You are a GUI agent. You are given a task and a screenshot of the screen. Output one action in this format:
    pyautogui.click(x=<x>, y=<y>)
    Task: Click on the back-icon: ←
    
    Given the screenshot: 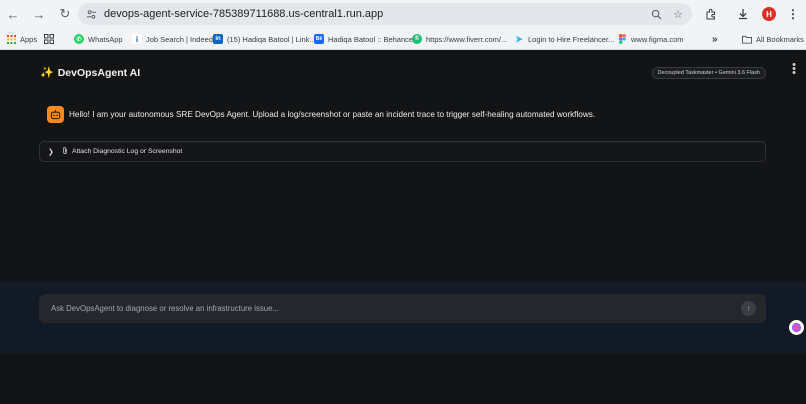 What is the action you would take?
    pyautogui.click(x=13, y=14)
    